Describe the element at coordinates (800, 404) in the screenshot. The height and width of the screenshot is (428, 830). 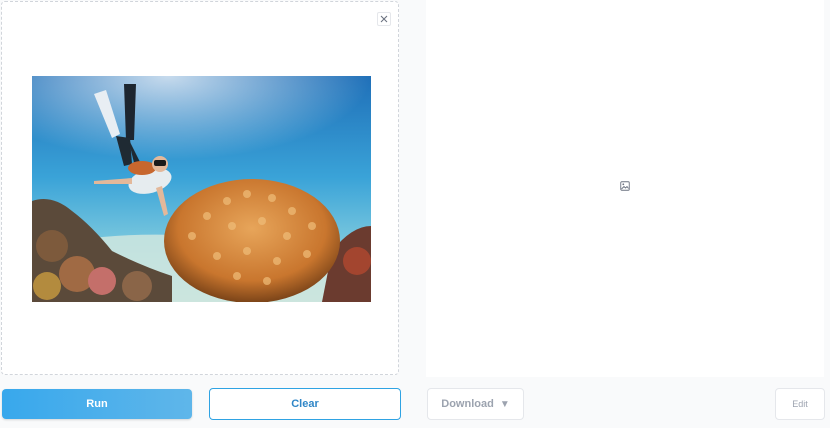
I see `edit-button: Edit` at that location.